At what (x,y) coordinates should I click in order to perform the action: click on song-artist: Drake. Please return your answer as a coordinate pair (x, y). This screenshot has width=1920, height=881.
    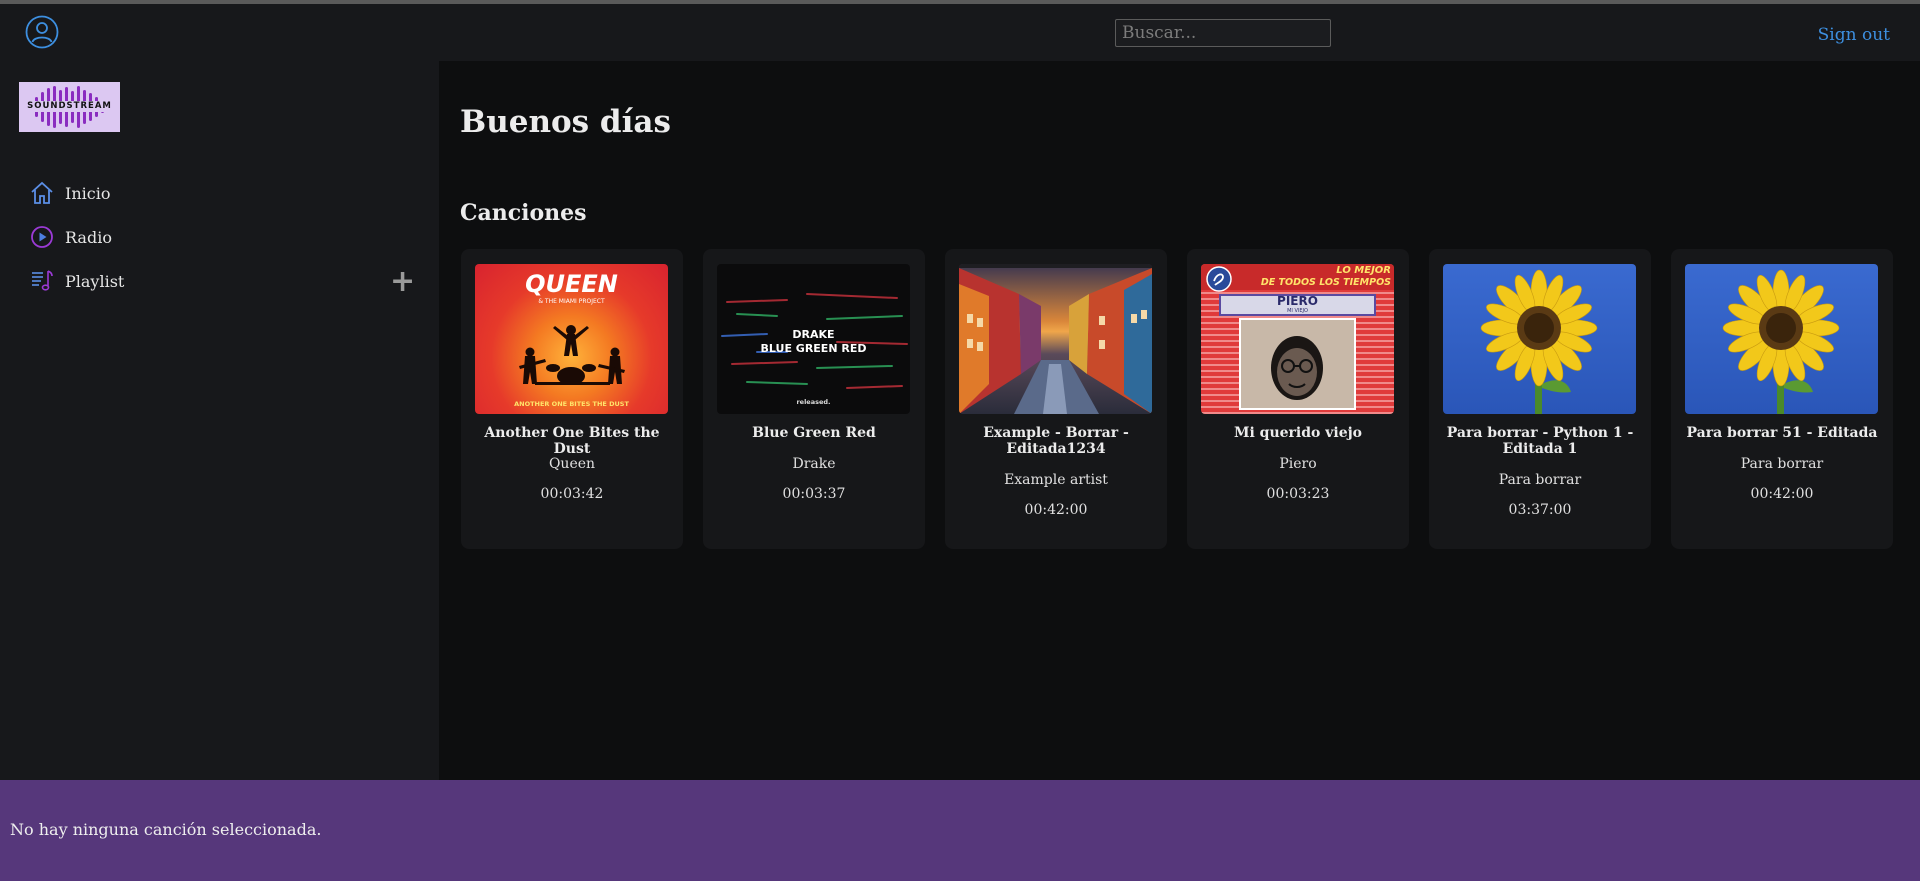
    Looking at the image, I should click on (814, 464).